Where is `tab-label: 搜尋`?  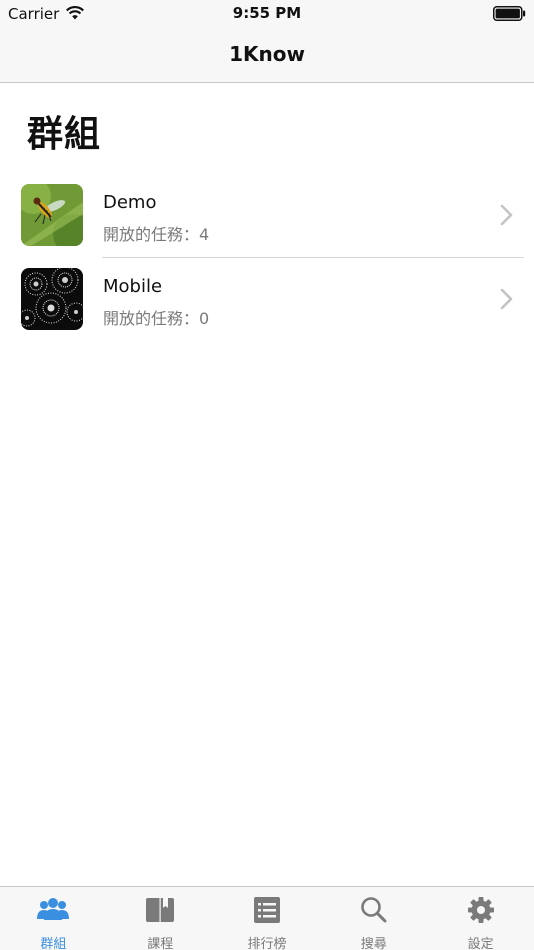
tab-label: 搜尋 is located at coordinates (373, 943).